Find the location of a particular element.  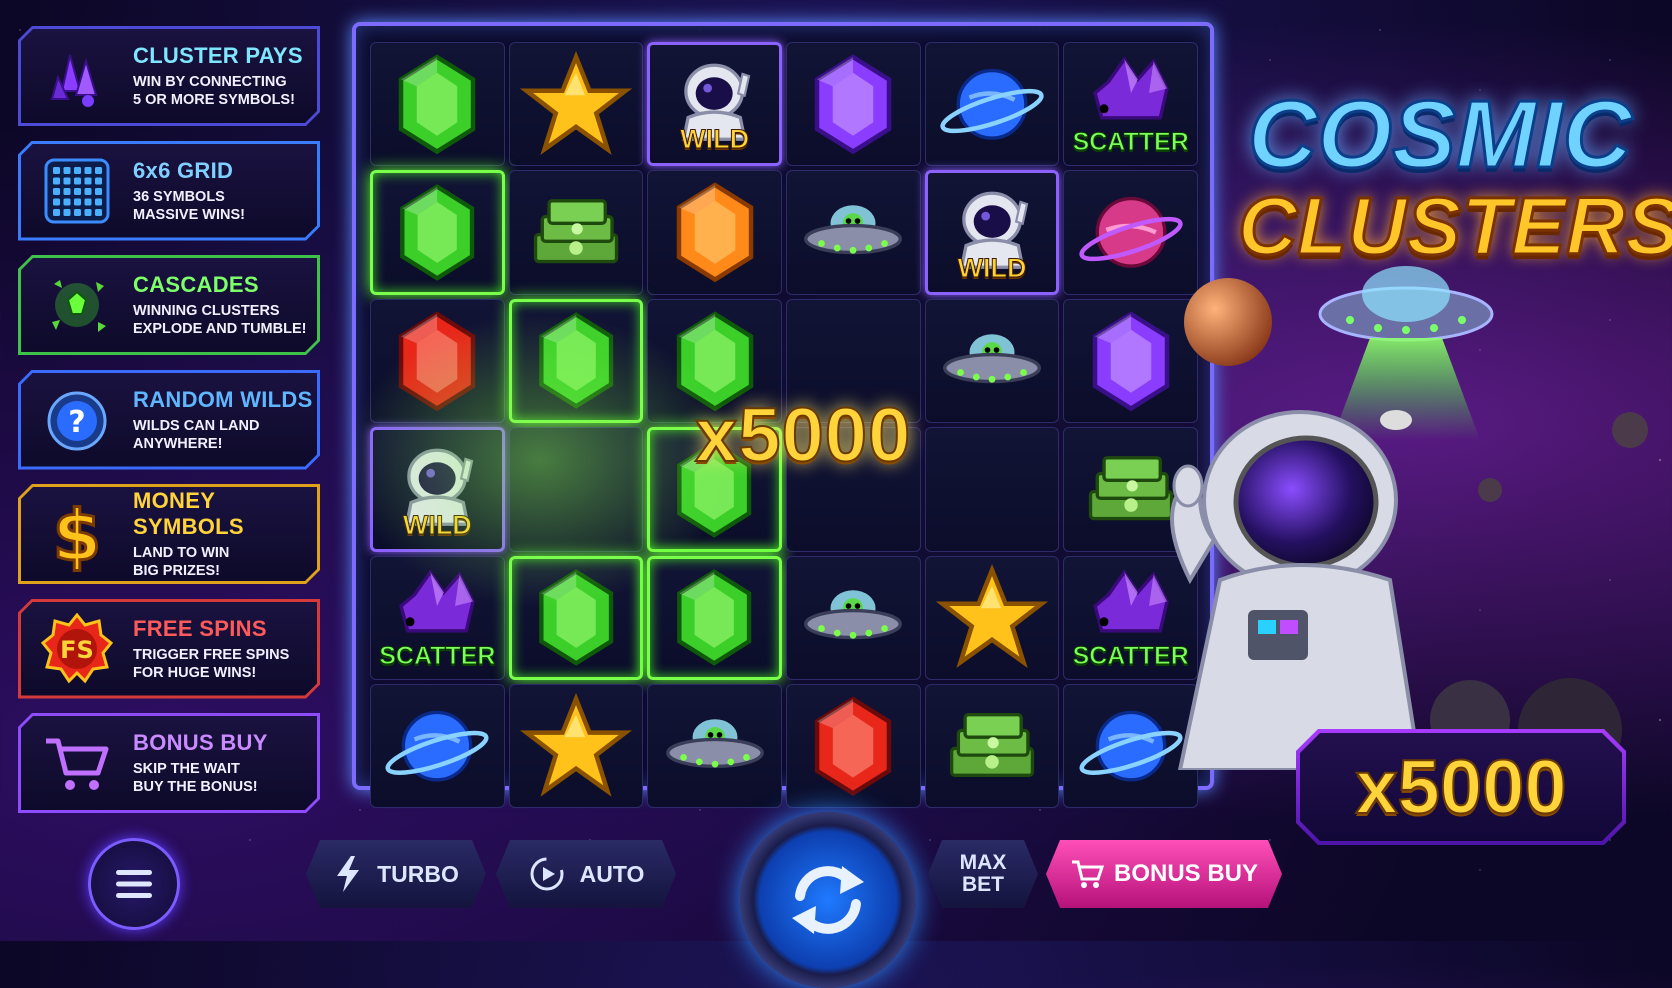

feature-text: RANDOM WILDS WILDS CAN LAND ANYWHERE! is located at coordinates (225, 420).